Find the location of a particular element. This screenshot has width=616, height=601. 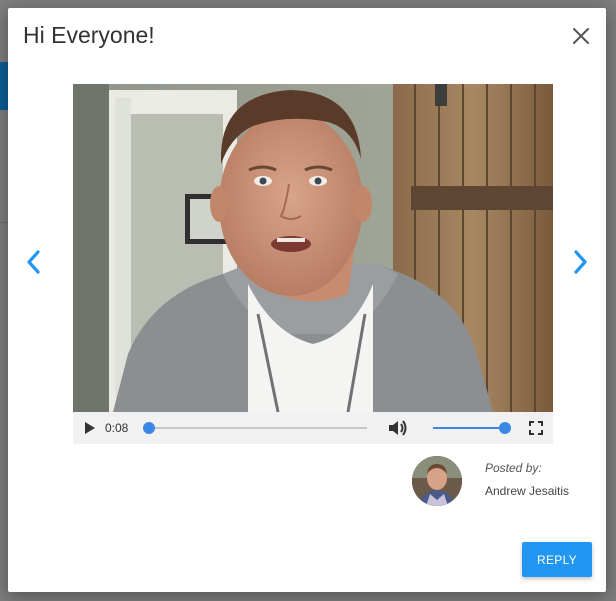

chevron-left-icon is located at coordinates (33, 262).